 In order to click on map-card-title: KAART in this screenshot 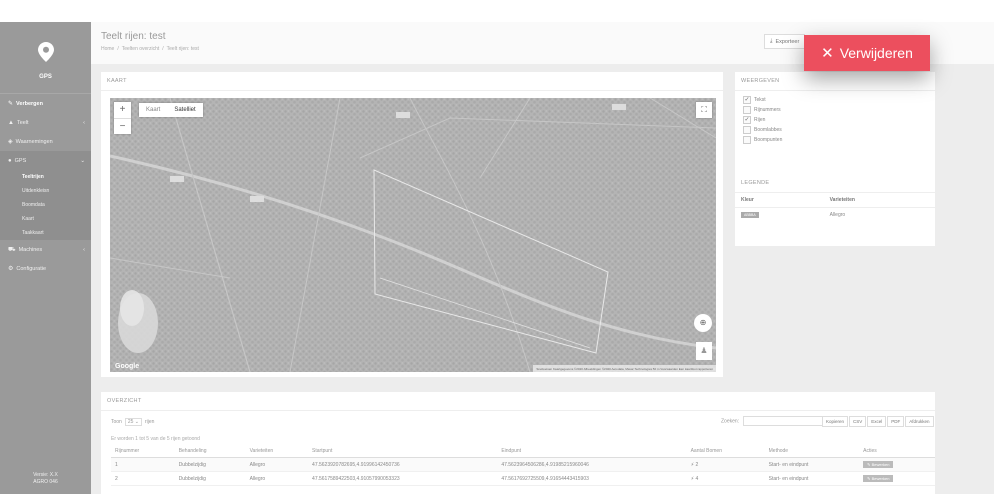, I will do `click(412, 81)`.